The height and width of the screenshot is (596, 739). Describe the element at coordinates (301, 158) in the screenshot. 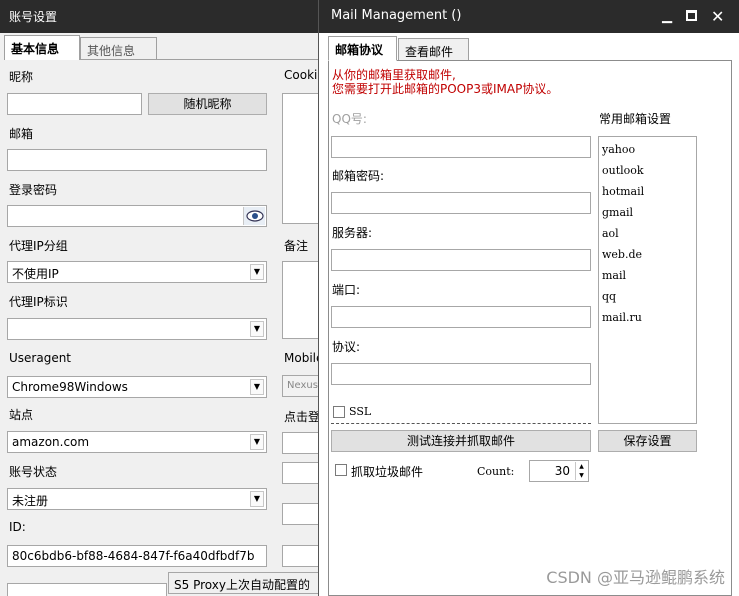

I see `cookie-textarea` at that location.